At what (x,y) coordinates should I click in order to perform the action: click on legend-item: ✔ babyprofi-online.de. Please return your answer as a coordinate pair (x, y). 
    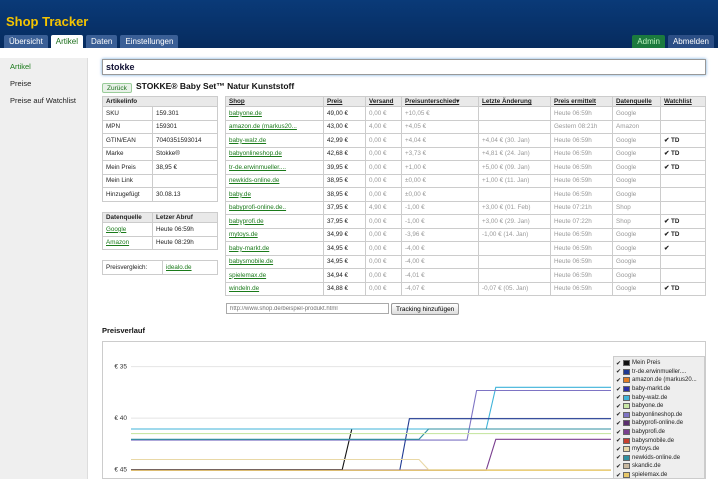
    Looking at the image, I should click on (659, 423).